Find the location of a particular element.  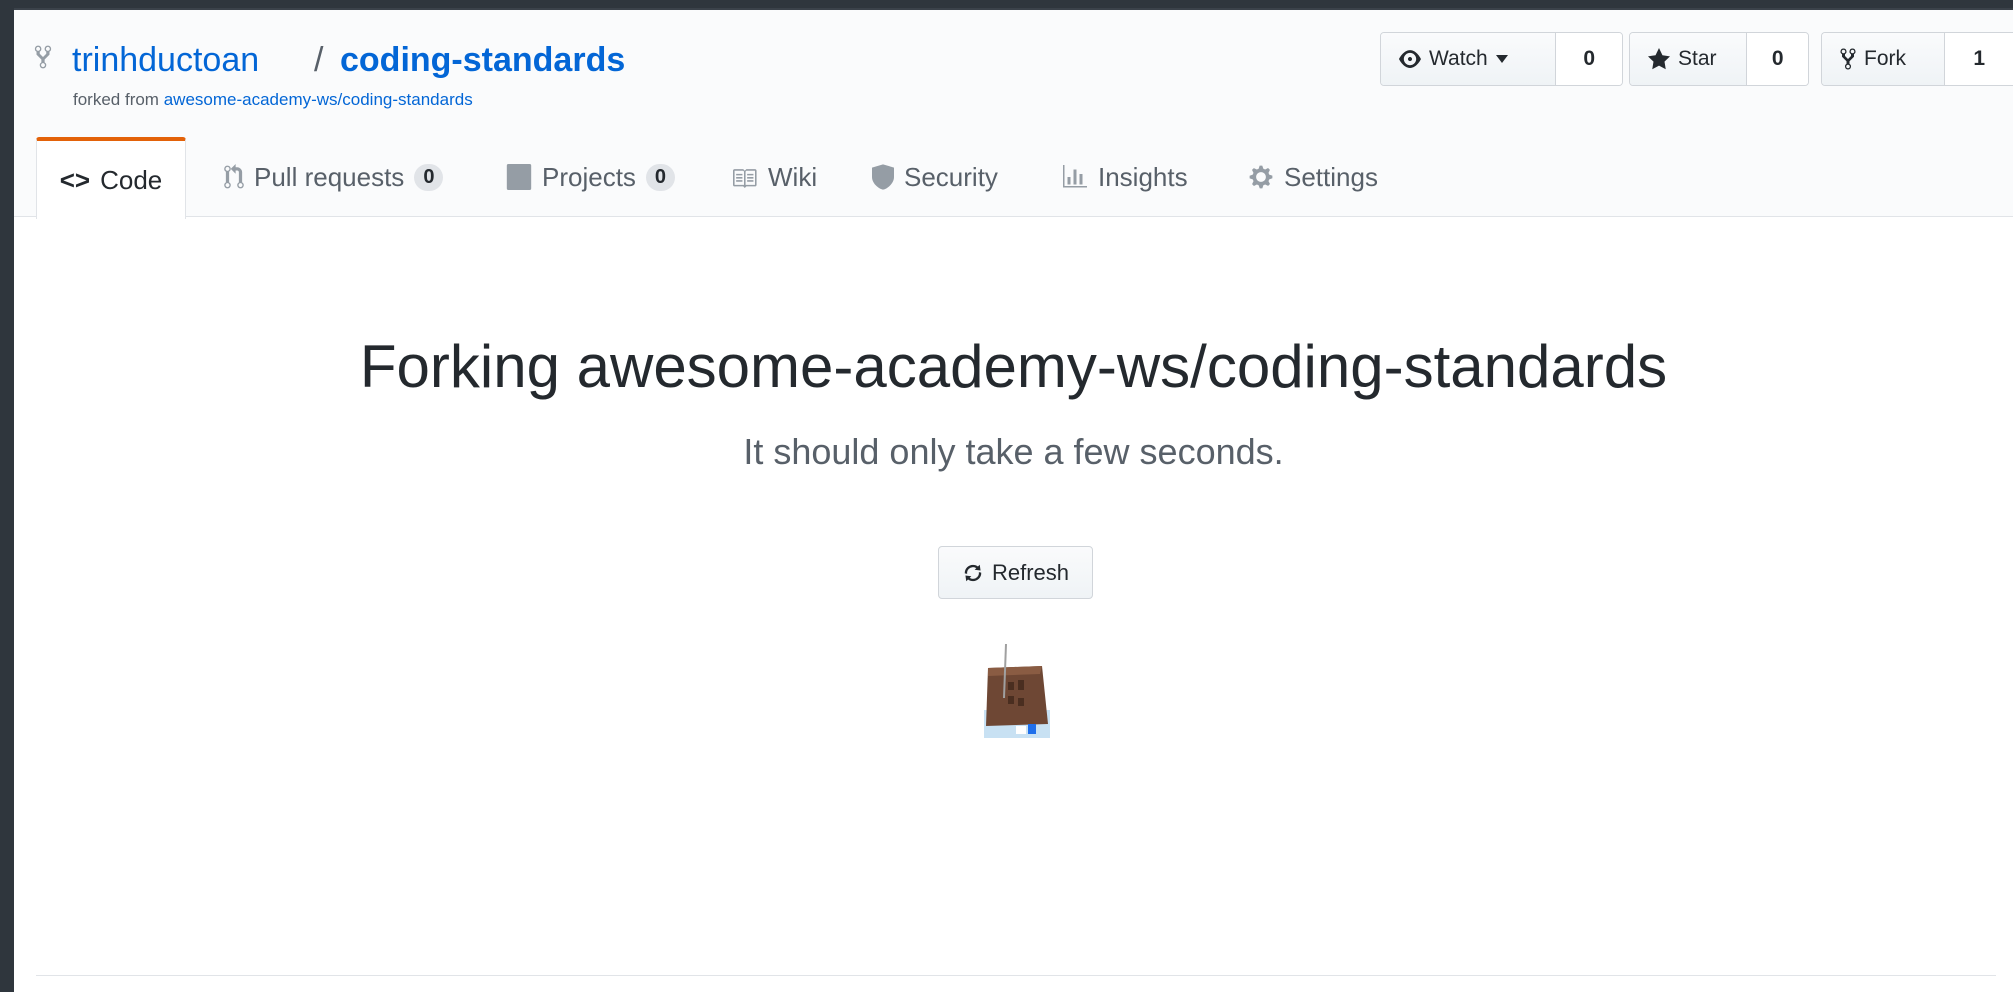

tab-pull-requests-label: Pull requests is located at coordinates (329, 176).